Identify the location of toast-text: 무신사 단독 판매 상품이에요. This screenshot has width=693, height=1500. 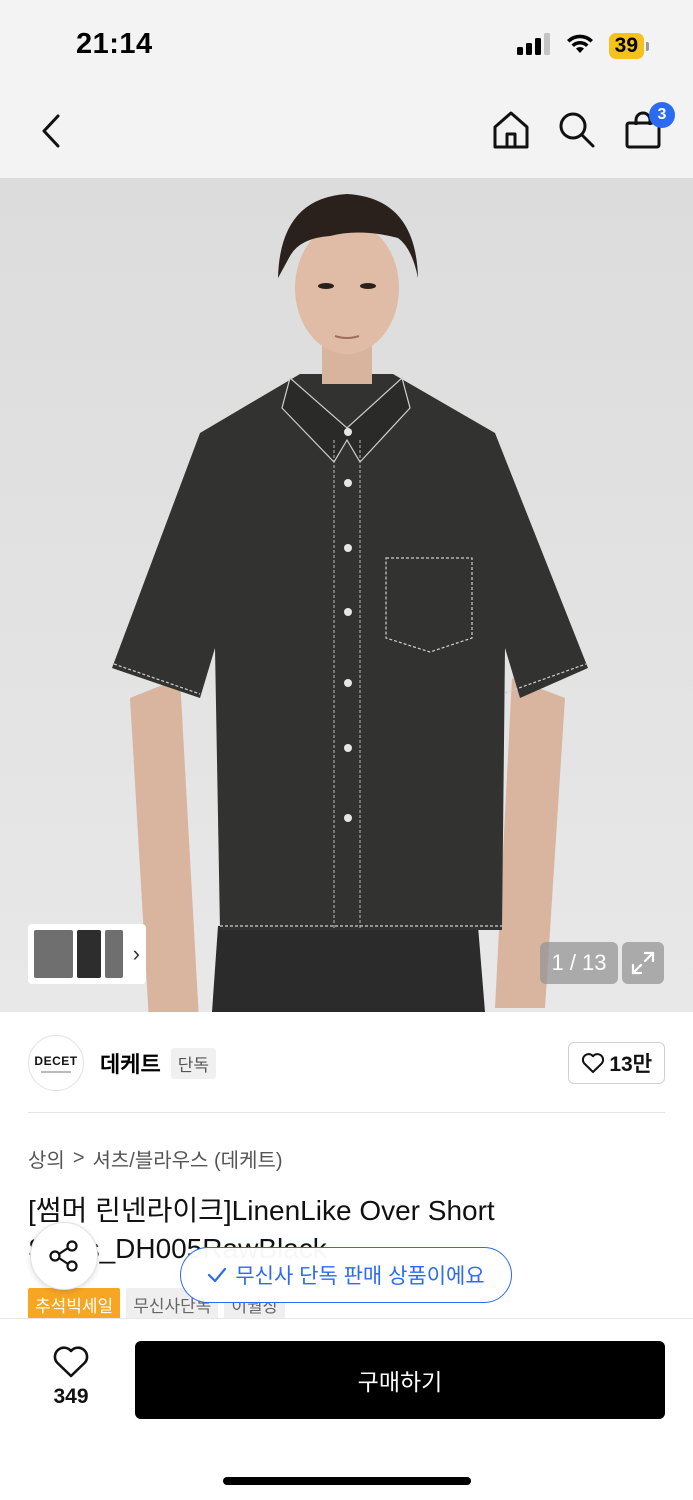
(360, 1276).